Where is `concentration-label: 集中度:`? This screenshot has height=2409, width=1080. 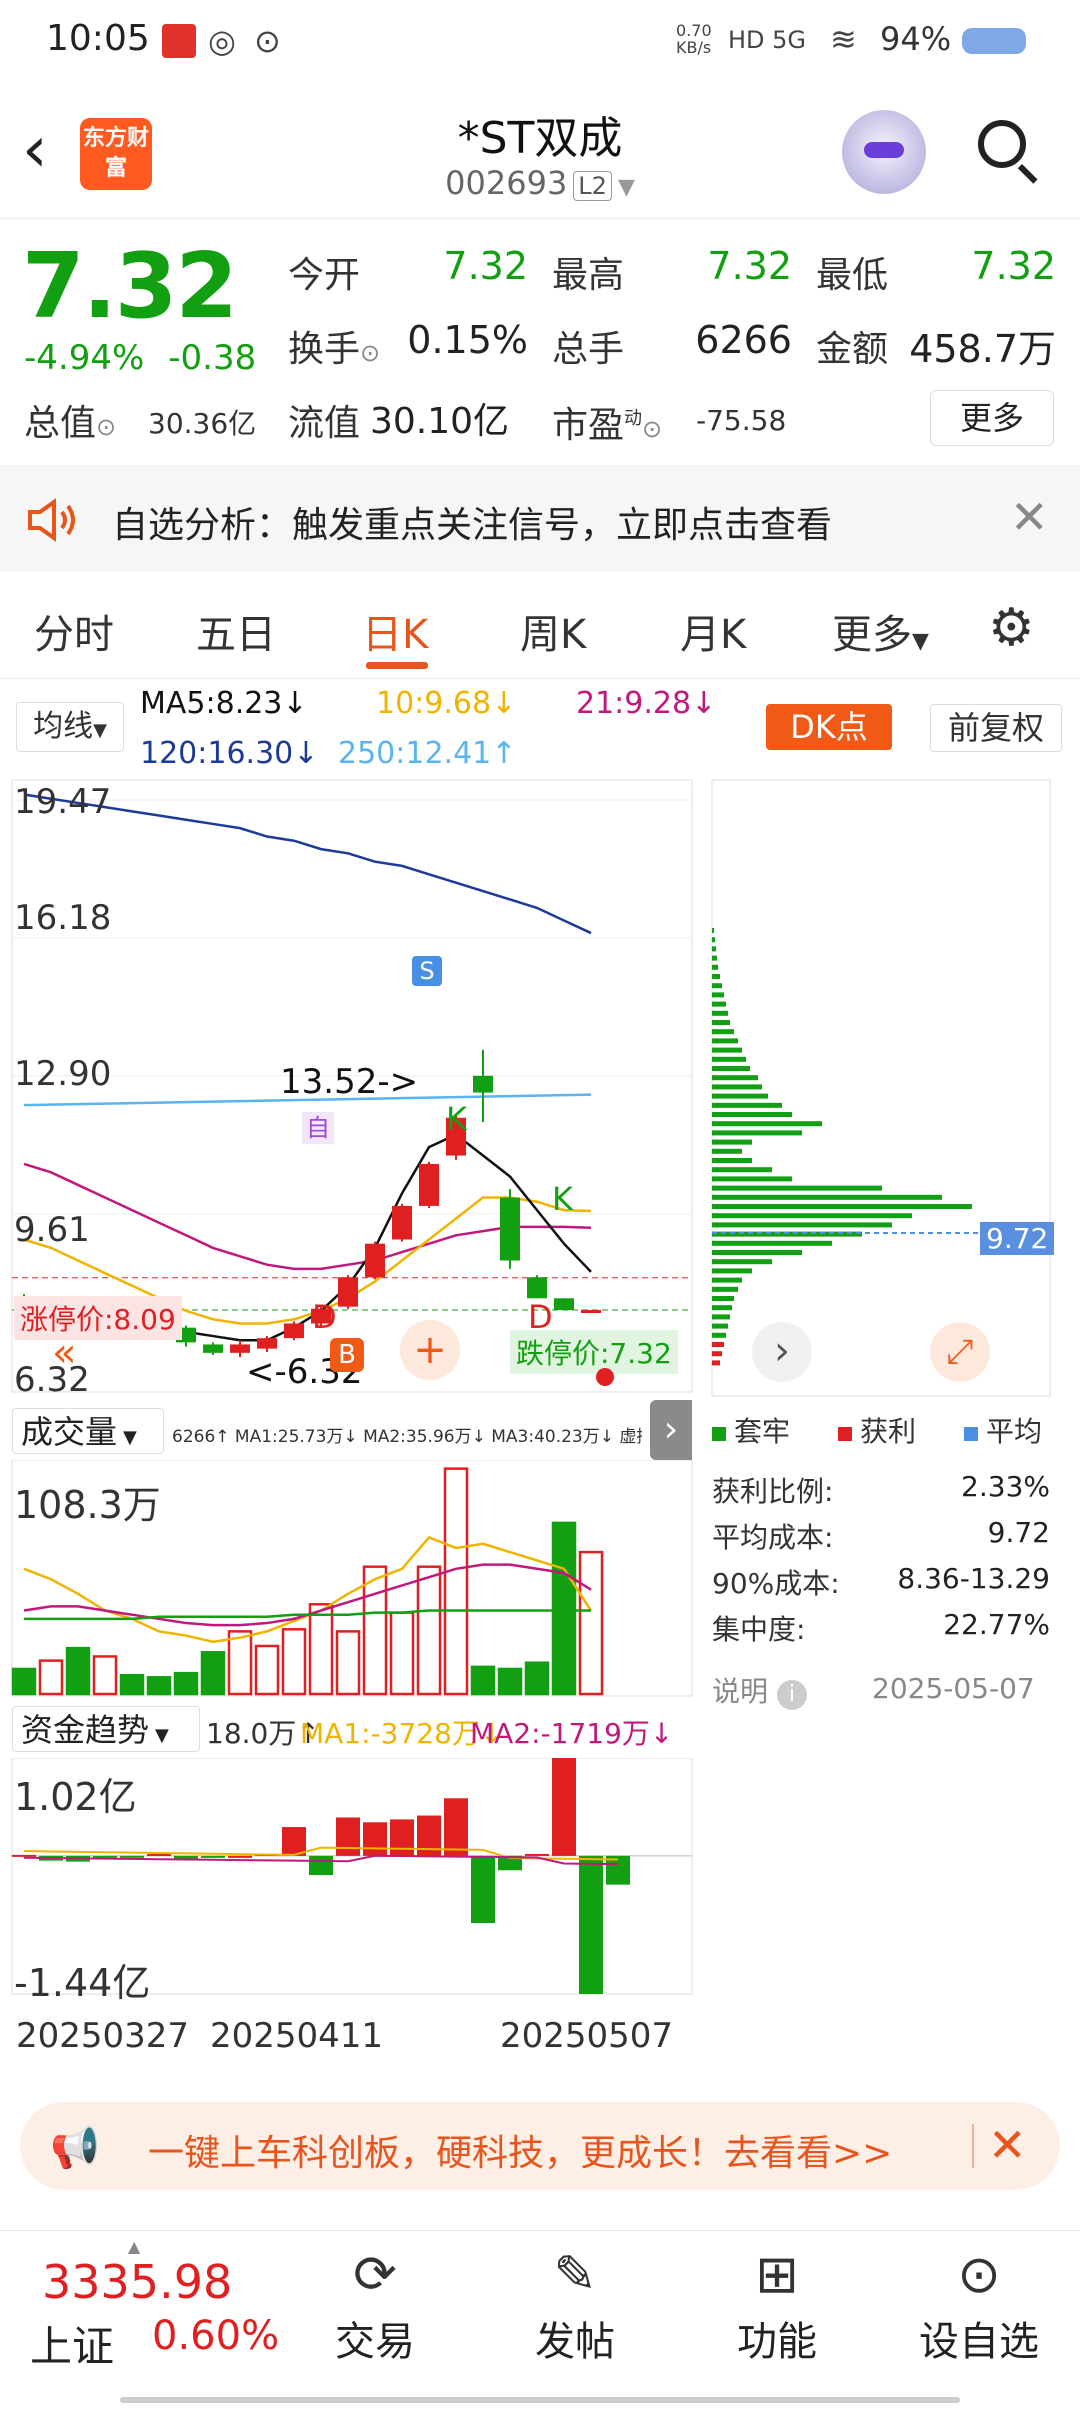 concentration-label: 集中度: is located at coordinates (759, 1629).